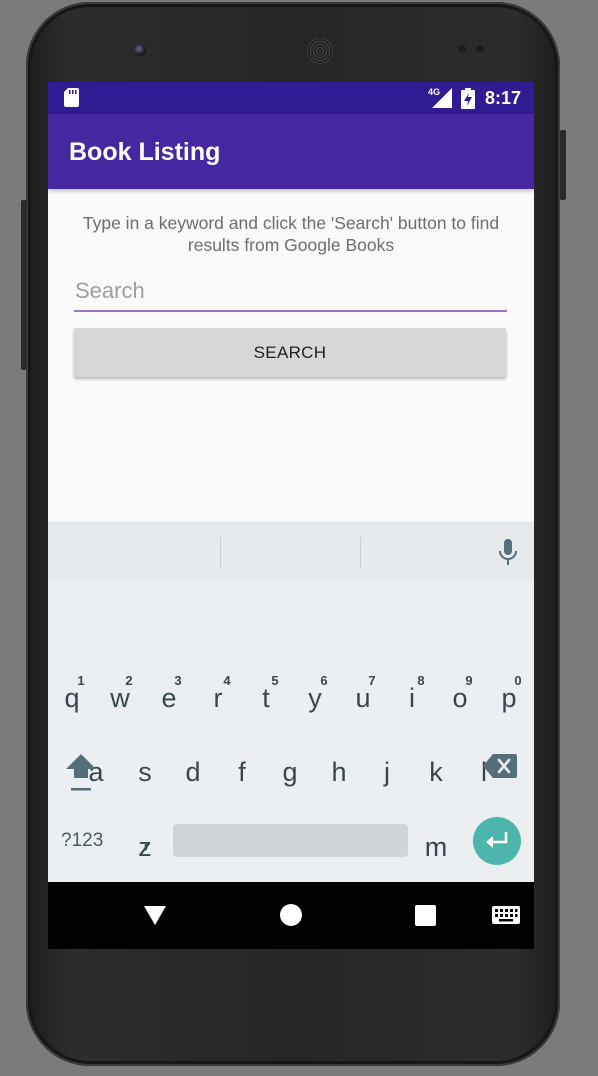 This screenshot has height=1076, width=598. I want to click on symbols-key: ?123, so click(82, 841).